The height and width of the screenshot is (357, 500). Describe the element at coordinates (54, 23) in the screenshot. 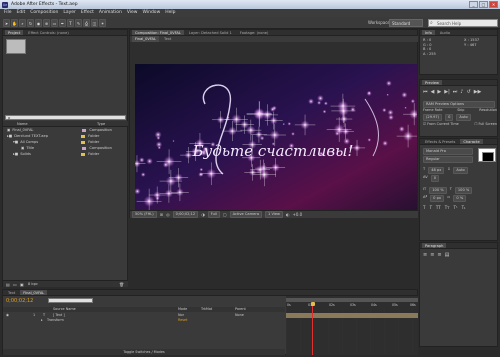

I see `rectangle-mask-tool-icon: ▭` at that location.